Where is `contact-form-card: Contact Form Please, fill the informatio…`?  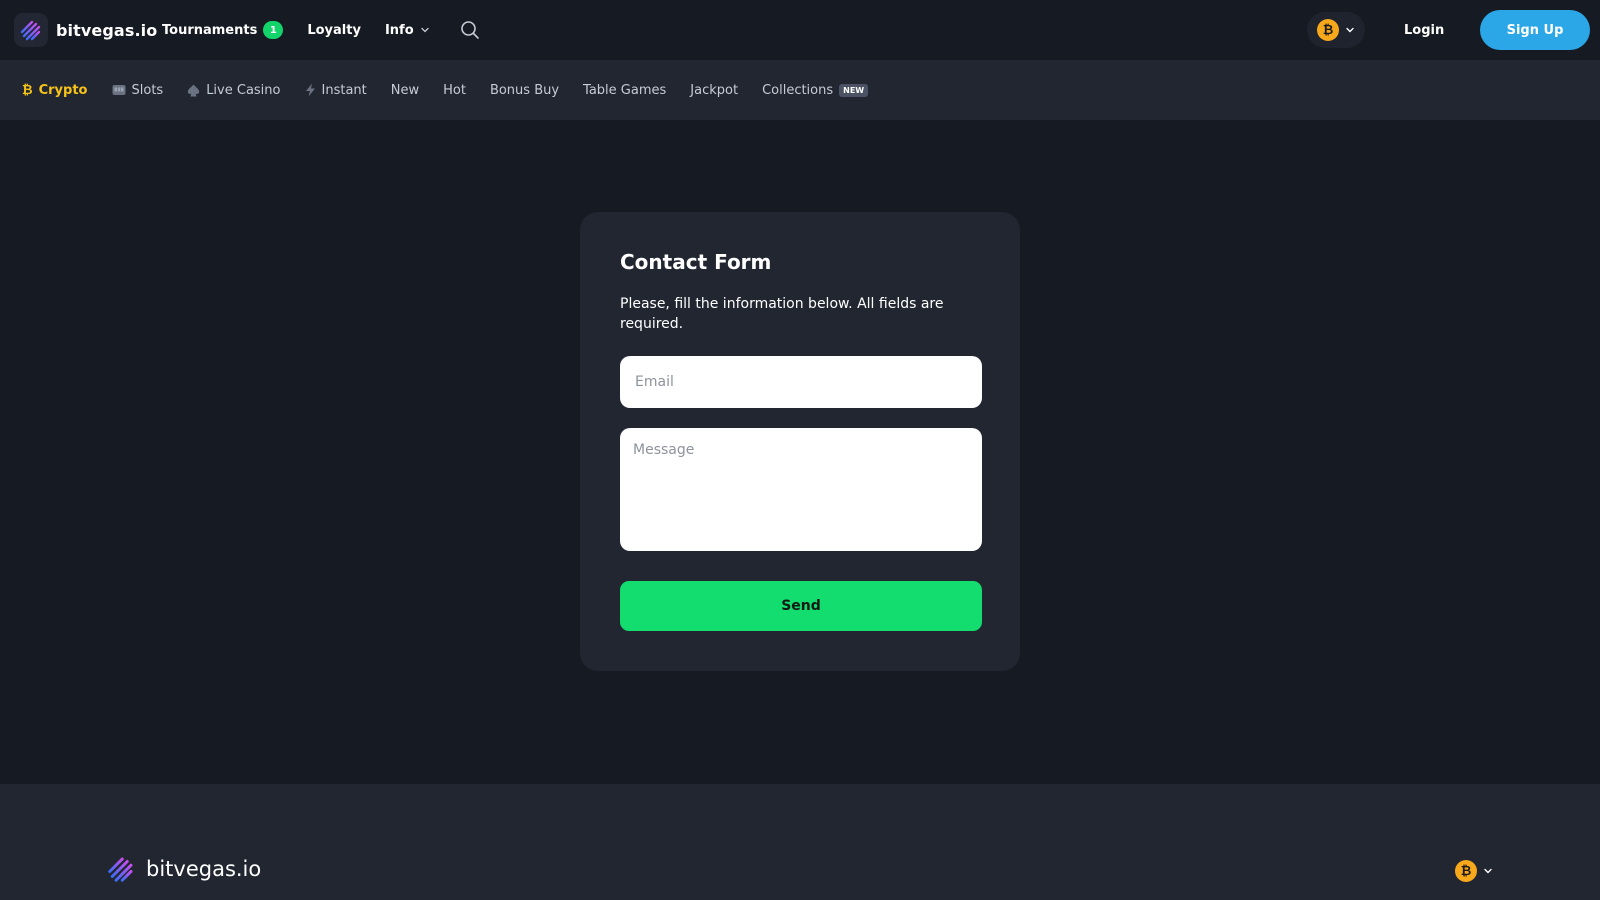 contact-form-card: Contact Form Please, fill the informatio… is located at coordinates (800, 441).